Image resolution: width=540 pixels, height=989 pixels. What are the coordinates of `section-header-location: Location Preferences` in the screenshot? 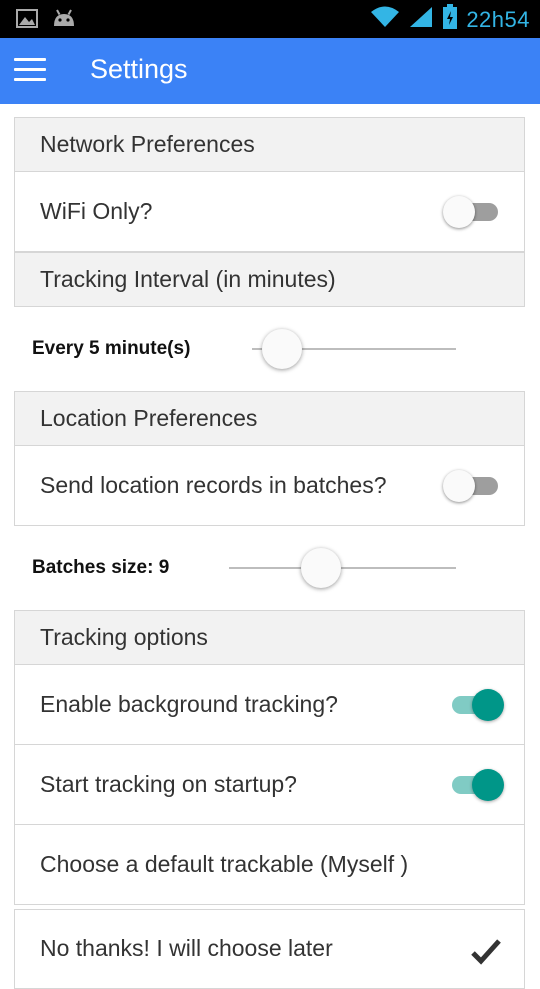 It's located at (269, 418).